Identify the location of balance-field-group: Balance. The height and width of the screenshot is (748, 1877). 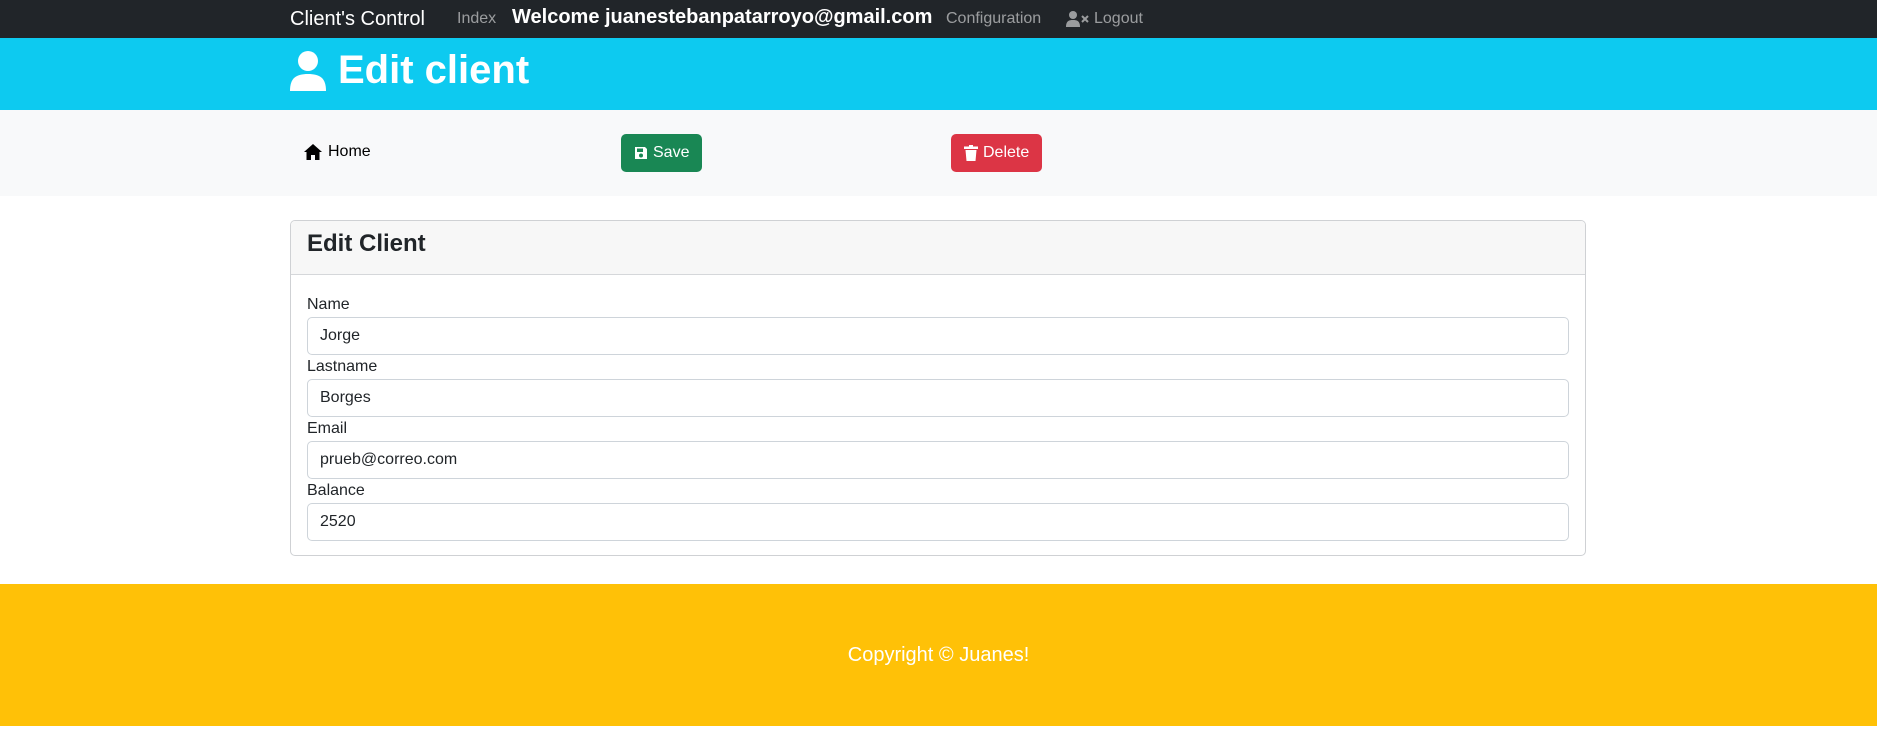
(938, 512).